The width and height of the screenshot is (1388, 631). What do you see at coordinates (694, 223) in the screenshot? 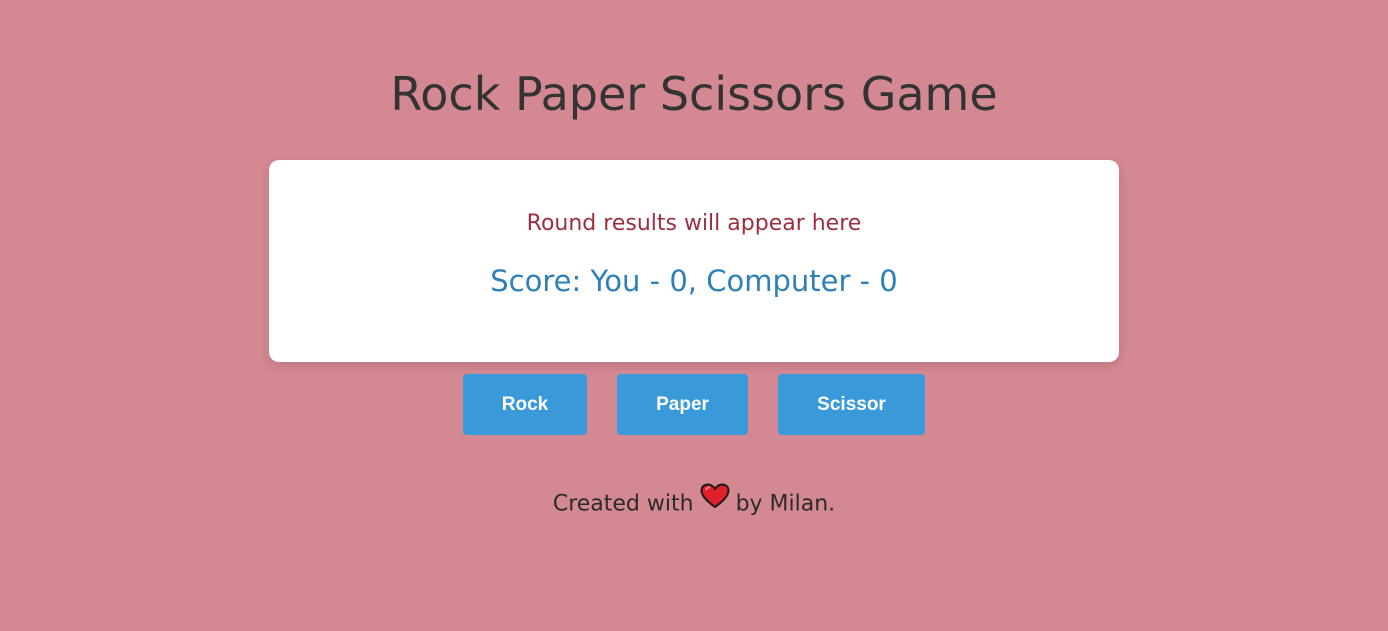
I see `round-result-text: Round results will appear here` at bounding box center [694, 223].